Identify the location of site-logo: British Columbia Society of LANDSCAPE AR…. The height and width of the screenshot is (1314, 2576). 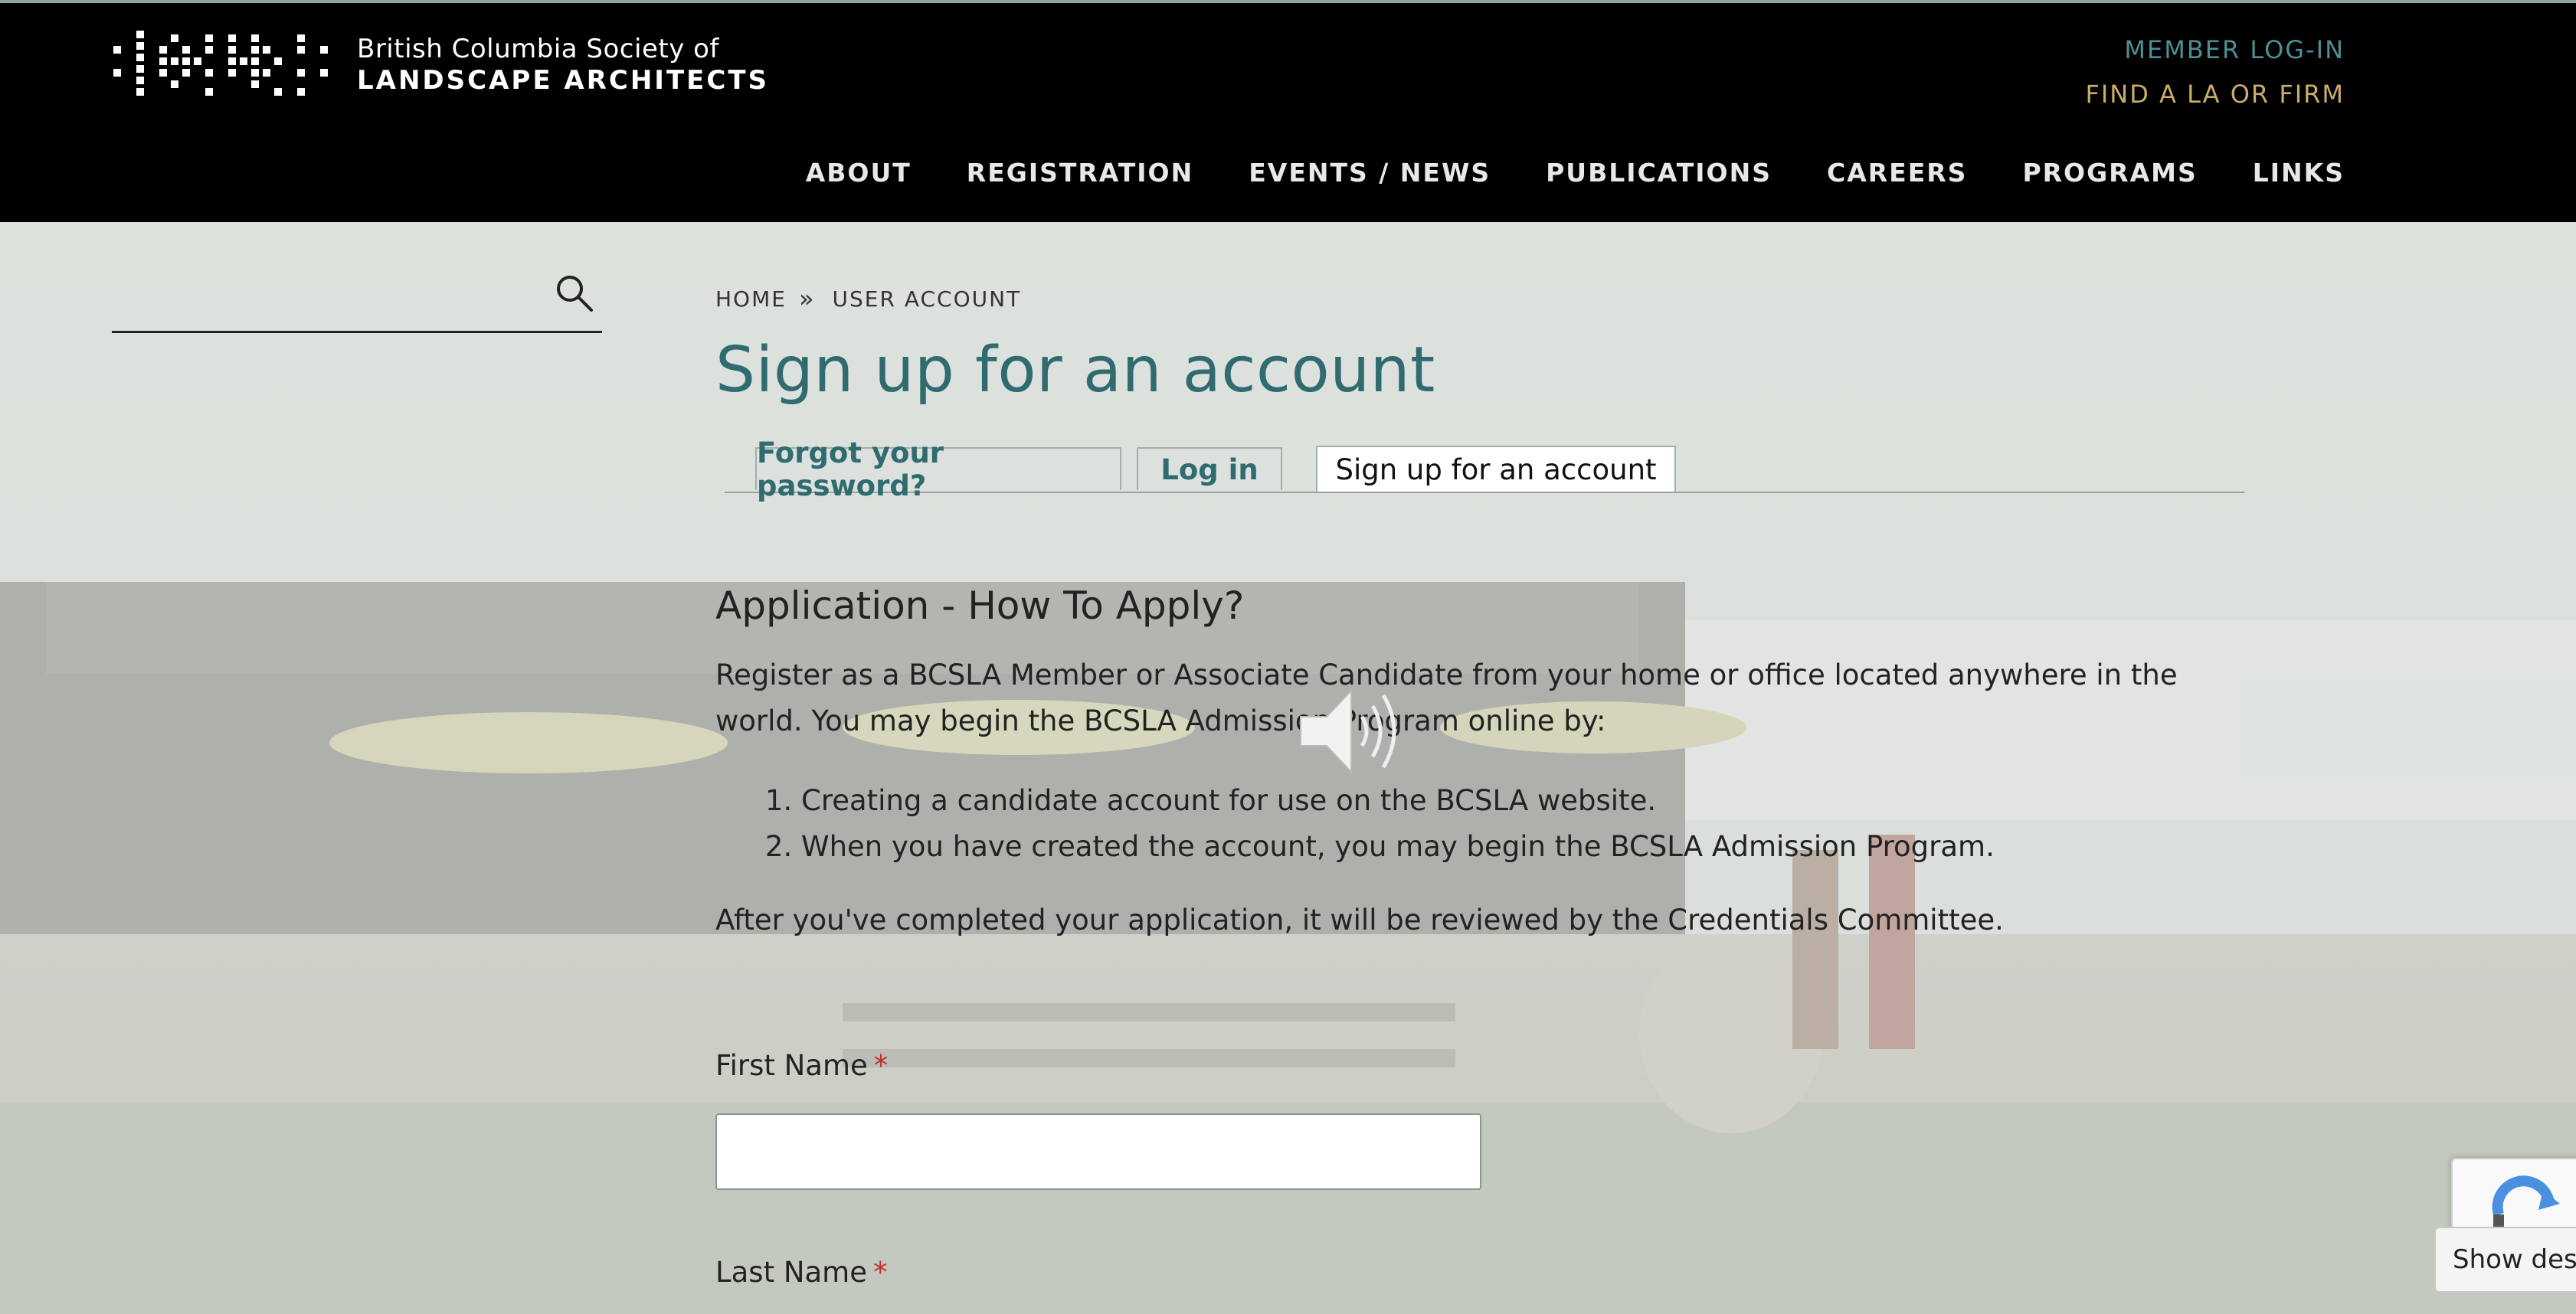
(441, 65).